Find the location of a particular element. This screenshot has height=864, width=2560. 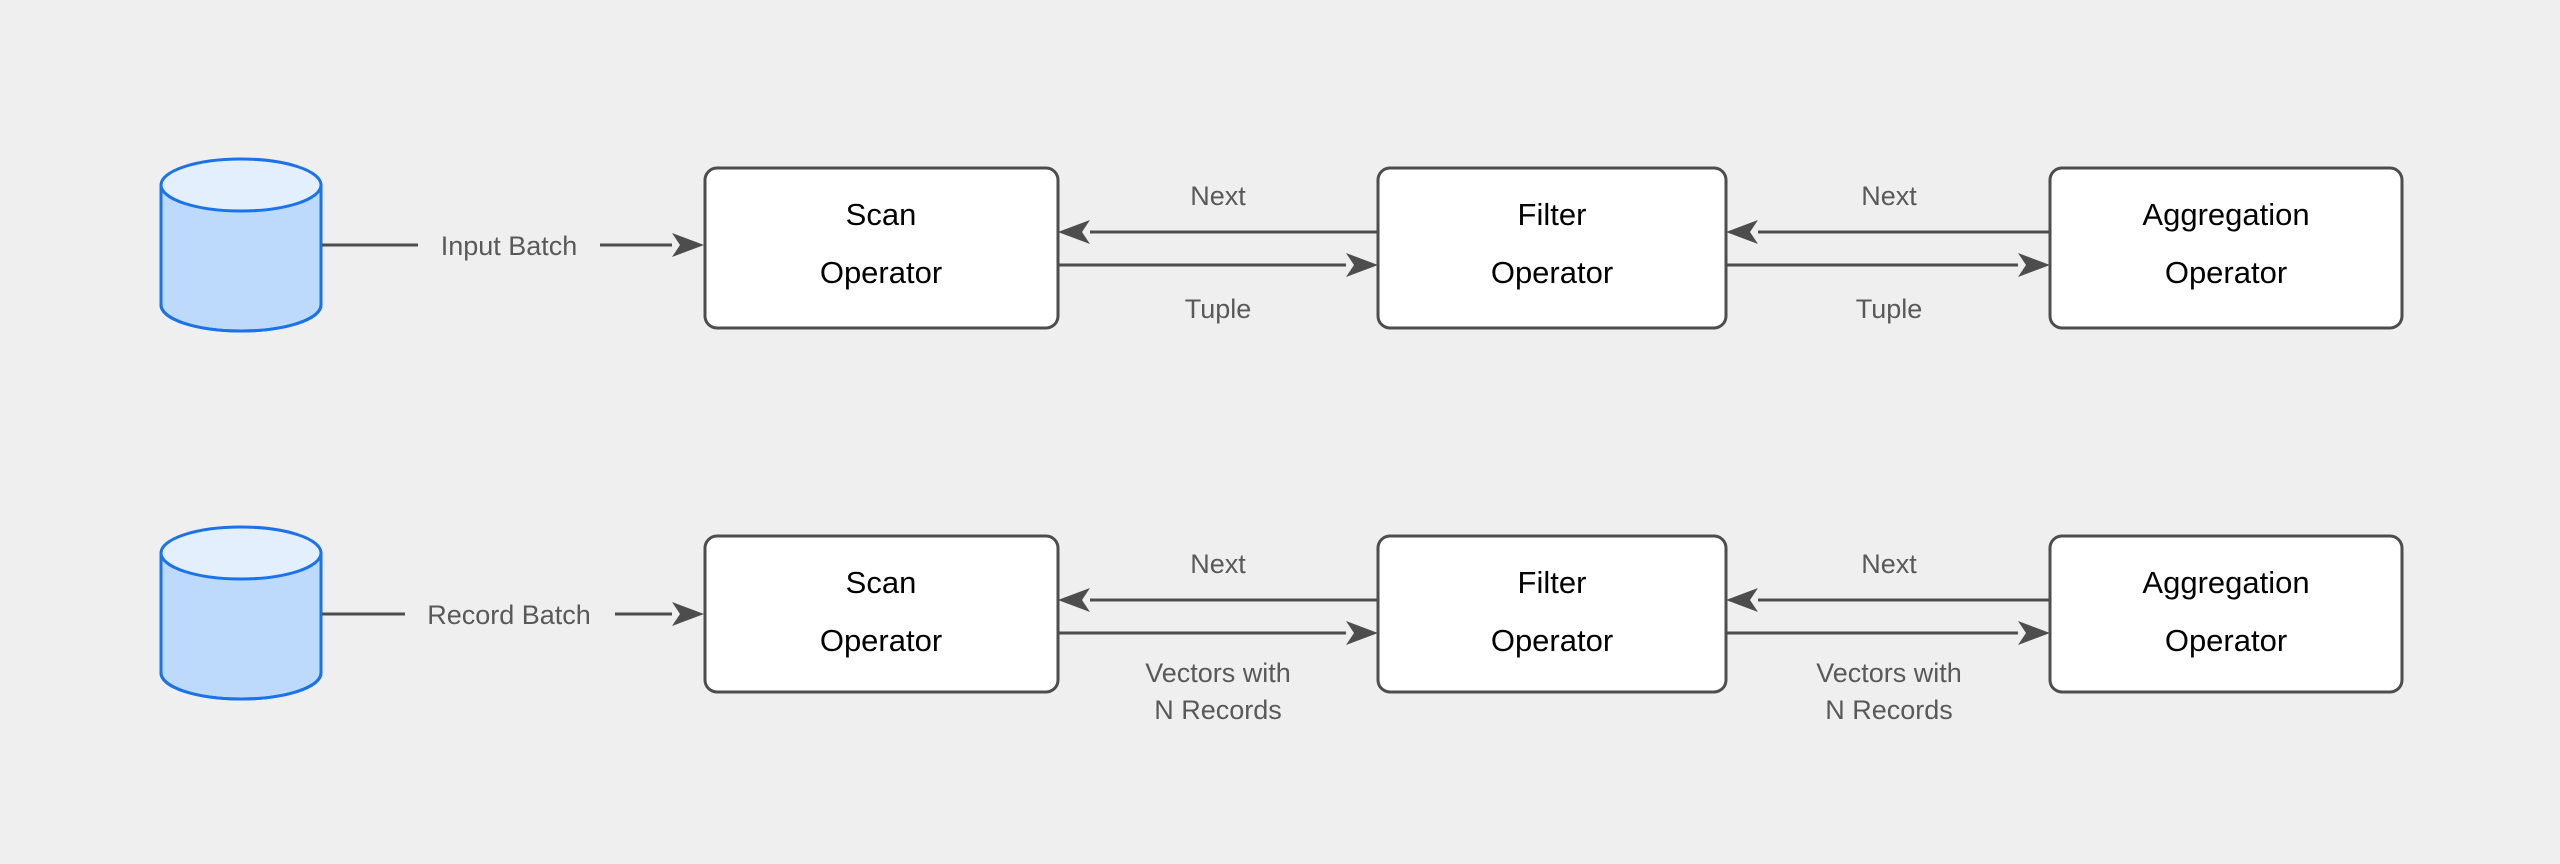

edge-filter-aggregation-2: Next Vectors with N Records is located at coordinates (1888, 637).